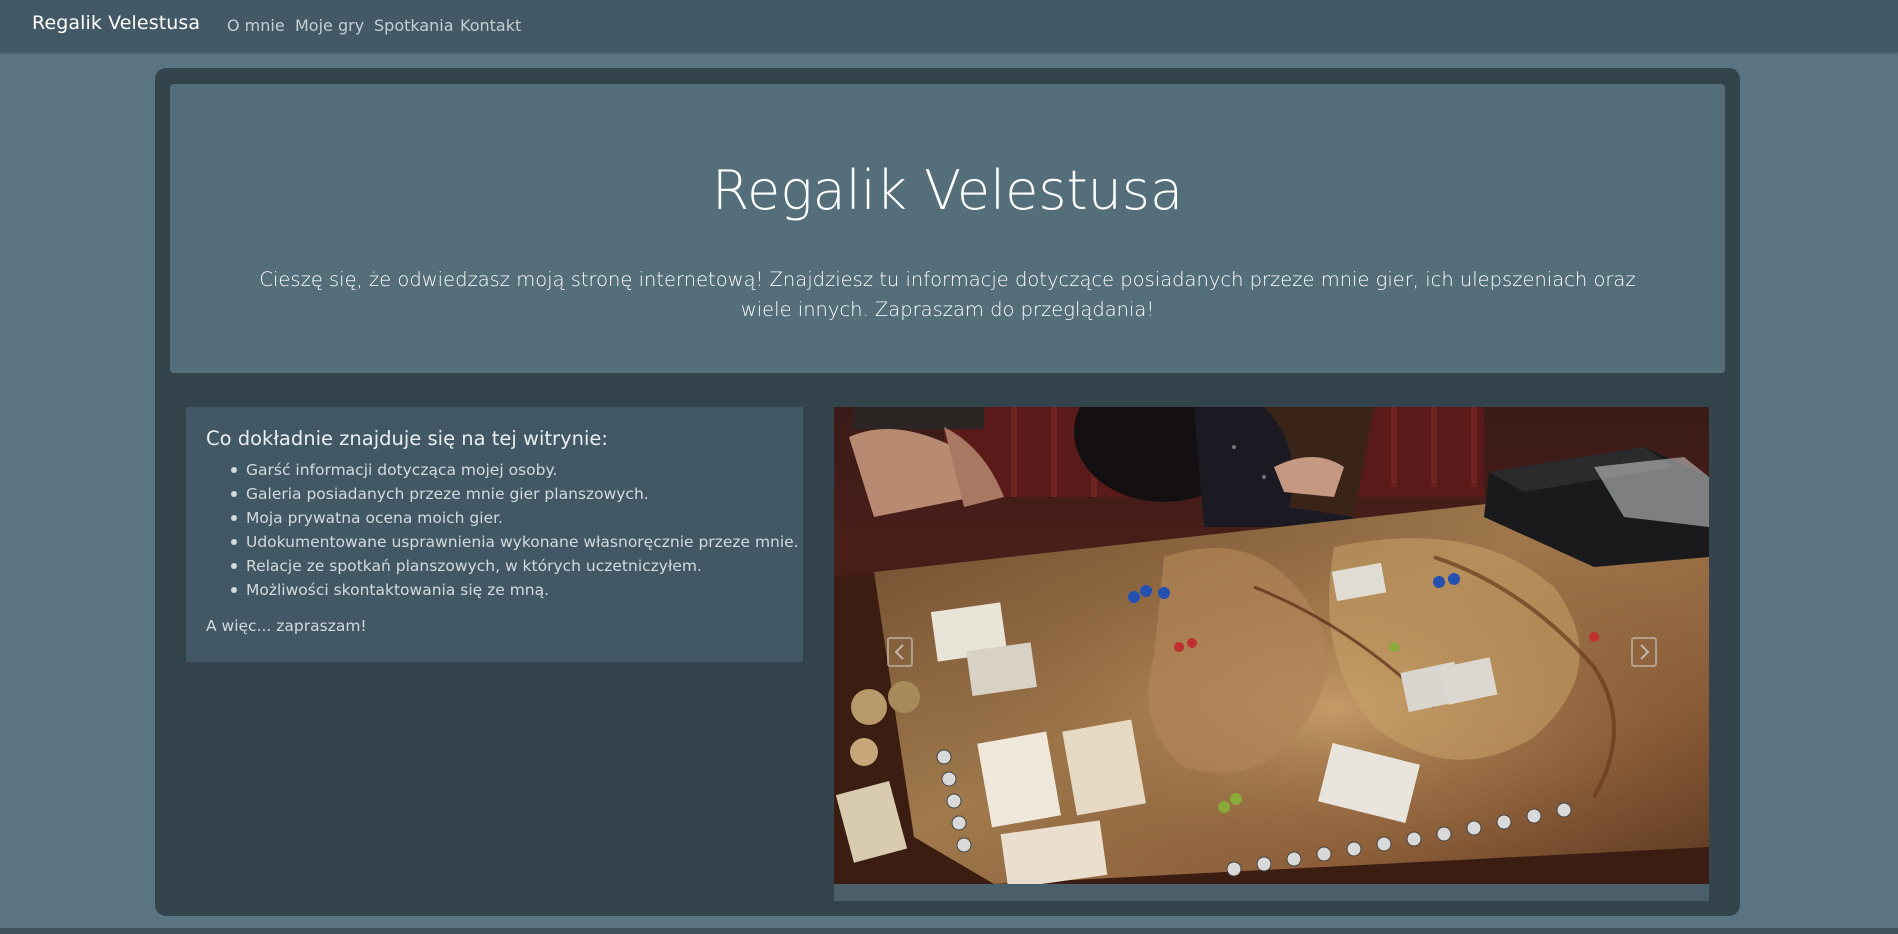 The width and height of the screenshot is (1898, 934). I want to click on list-item: Garść informacji dotycząca mojej osoby., so click(502, 470).